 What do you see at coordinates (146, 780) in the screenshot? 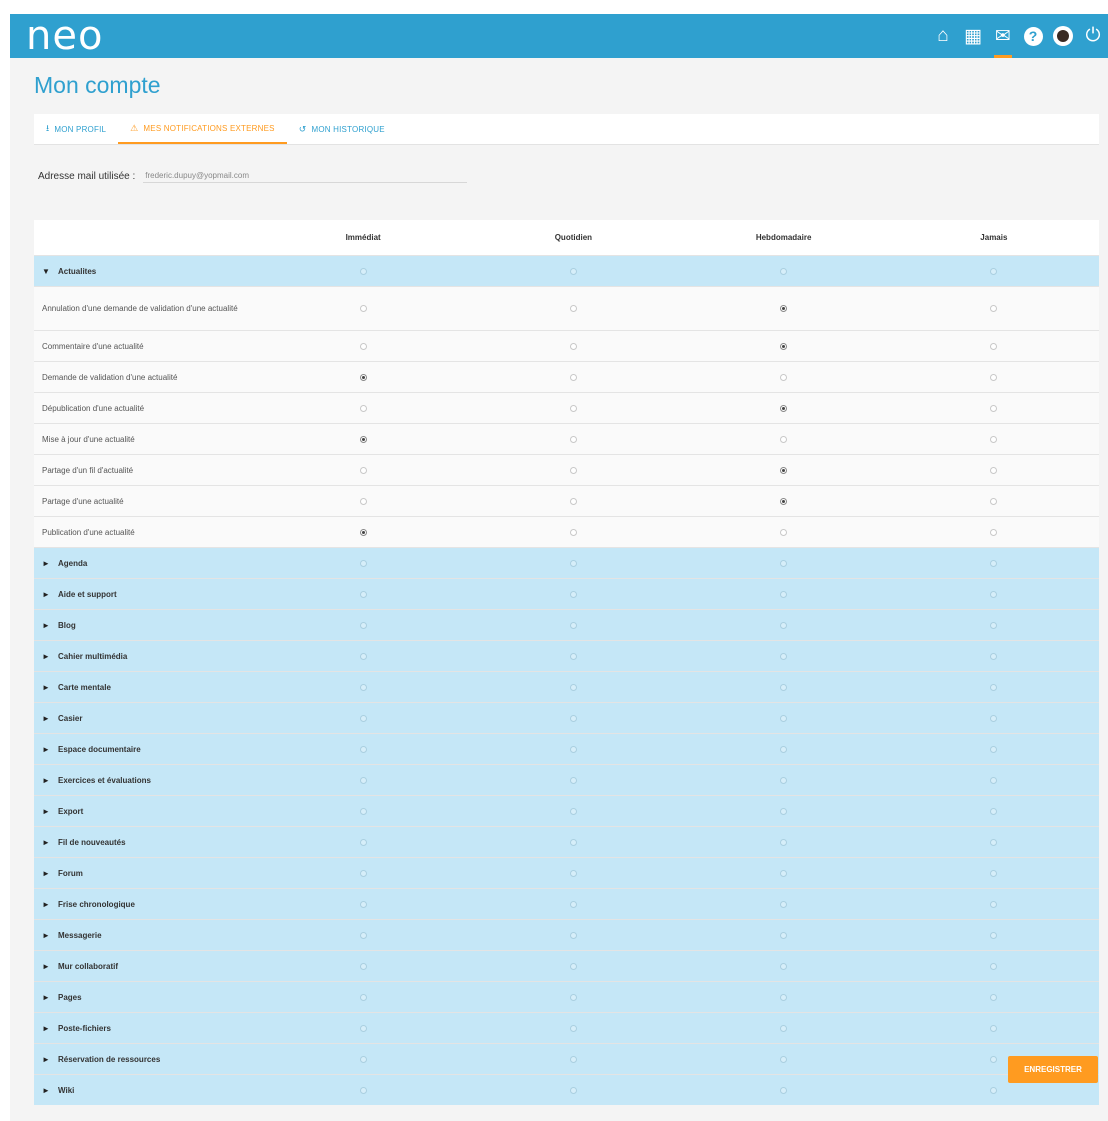
I see `category-cell: ► Exercices et évaluations` at bounding box center [146, 780].